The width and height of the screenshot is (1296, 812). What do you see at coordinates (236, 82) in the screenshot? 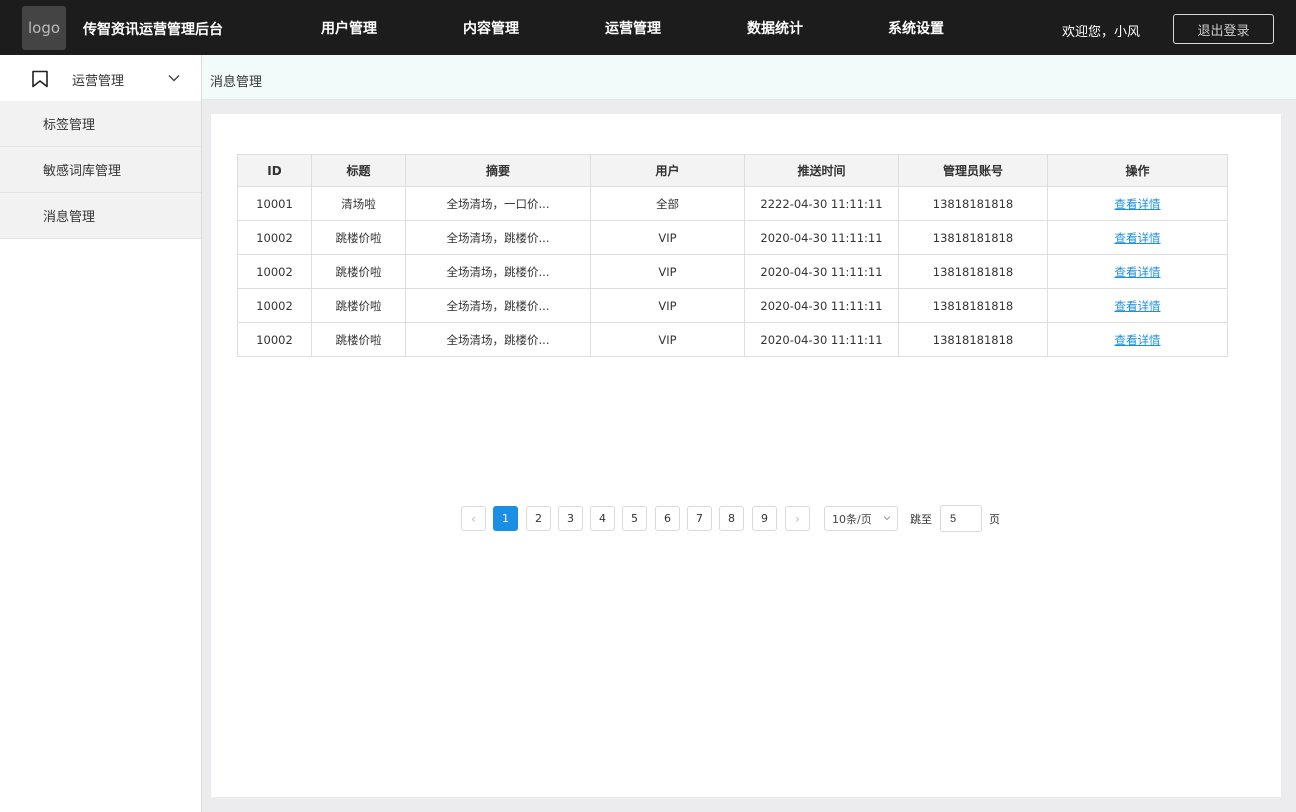
I see `breadcrumb: 消息管理` at bounding box center [236, 82].